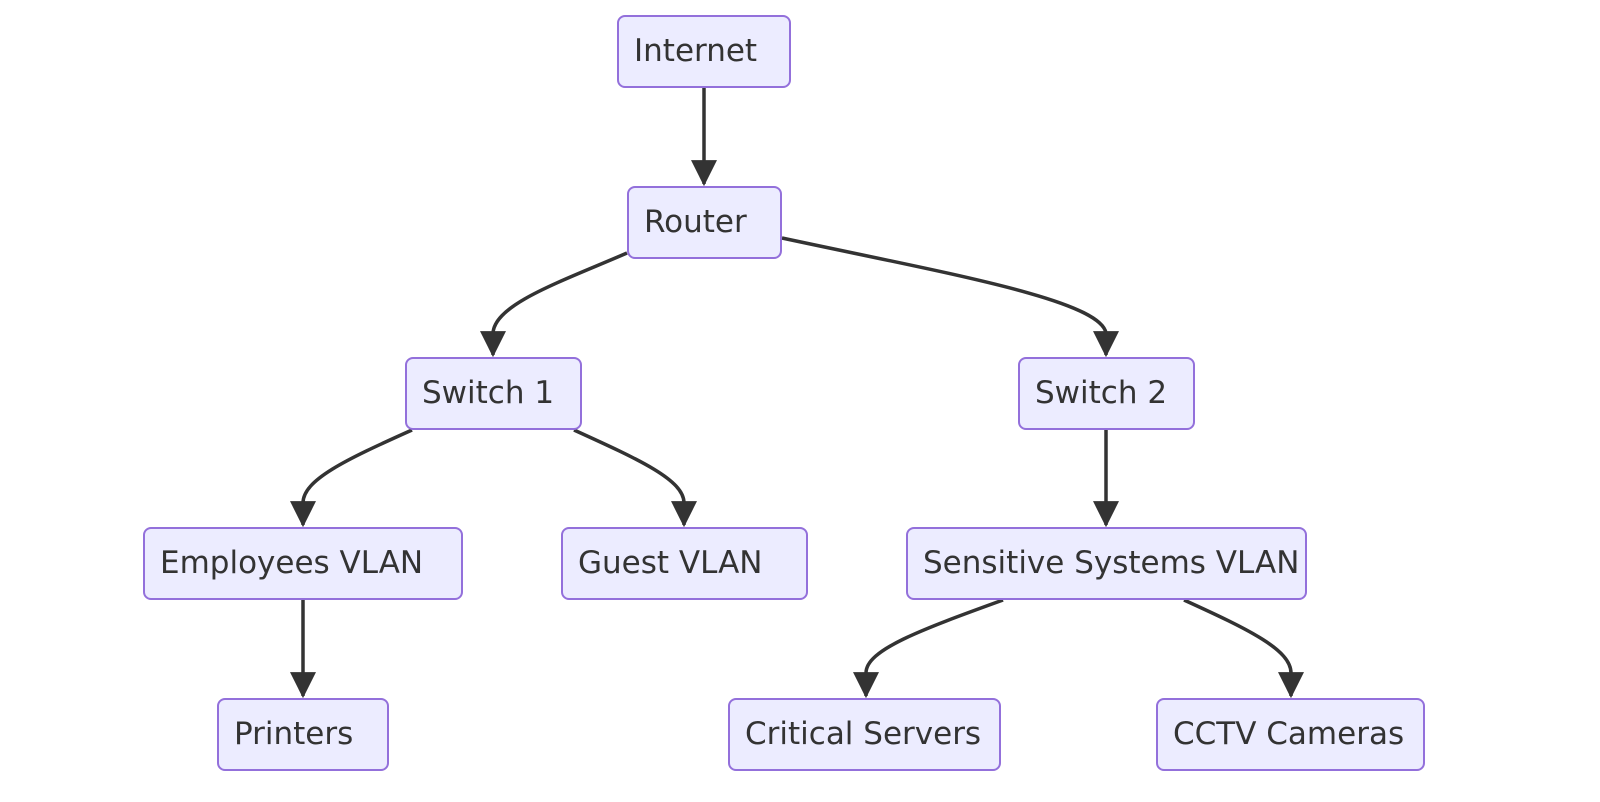 The height and width of the screenshot is (802, 1600). I want to click on edge-sensitive-vlan-to-critical-servers, so click(928, 648).